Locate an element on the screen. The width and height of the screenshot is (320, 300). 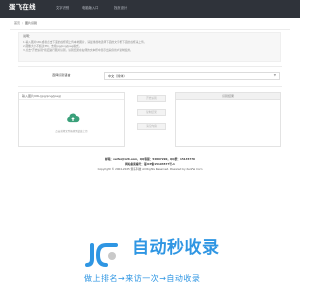
watermark-logo: 自动秒收录 做上排名→来访一次→自动收录 is located at coordinates (182, 264).